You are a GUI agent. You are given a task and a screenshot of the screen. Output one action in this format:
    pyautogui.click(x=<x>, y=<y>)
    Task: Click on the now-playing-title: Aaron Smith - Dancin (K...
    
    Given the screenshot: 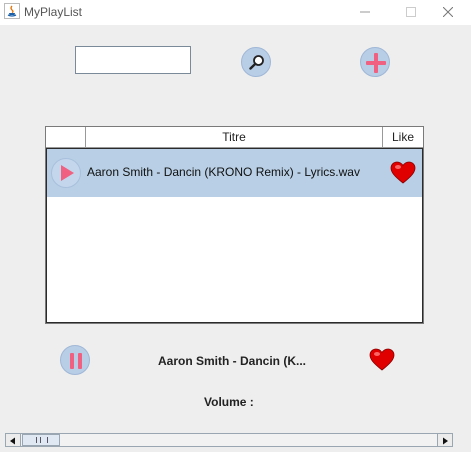 What is the action you would take?
    pyautogui.click(x=232, y=361)
    